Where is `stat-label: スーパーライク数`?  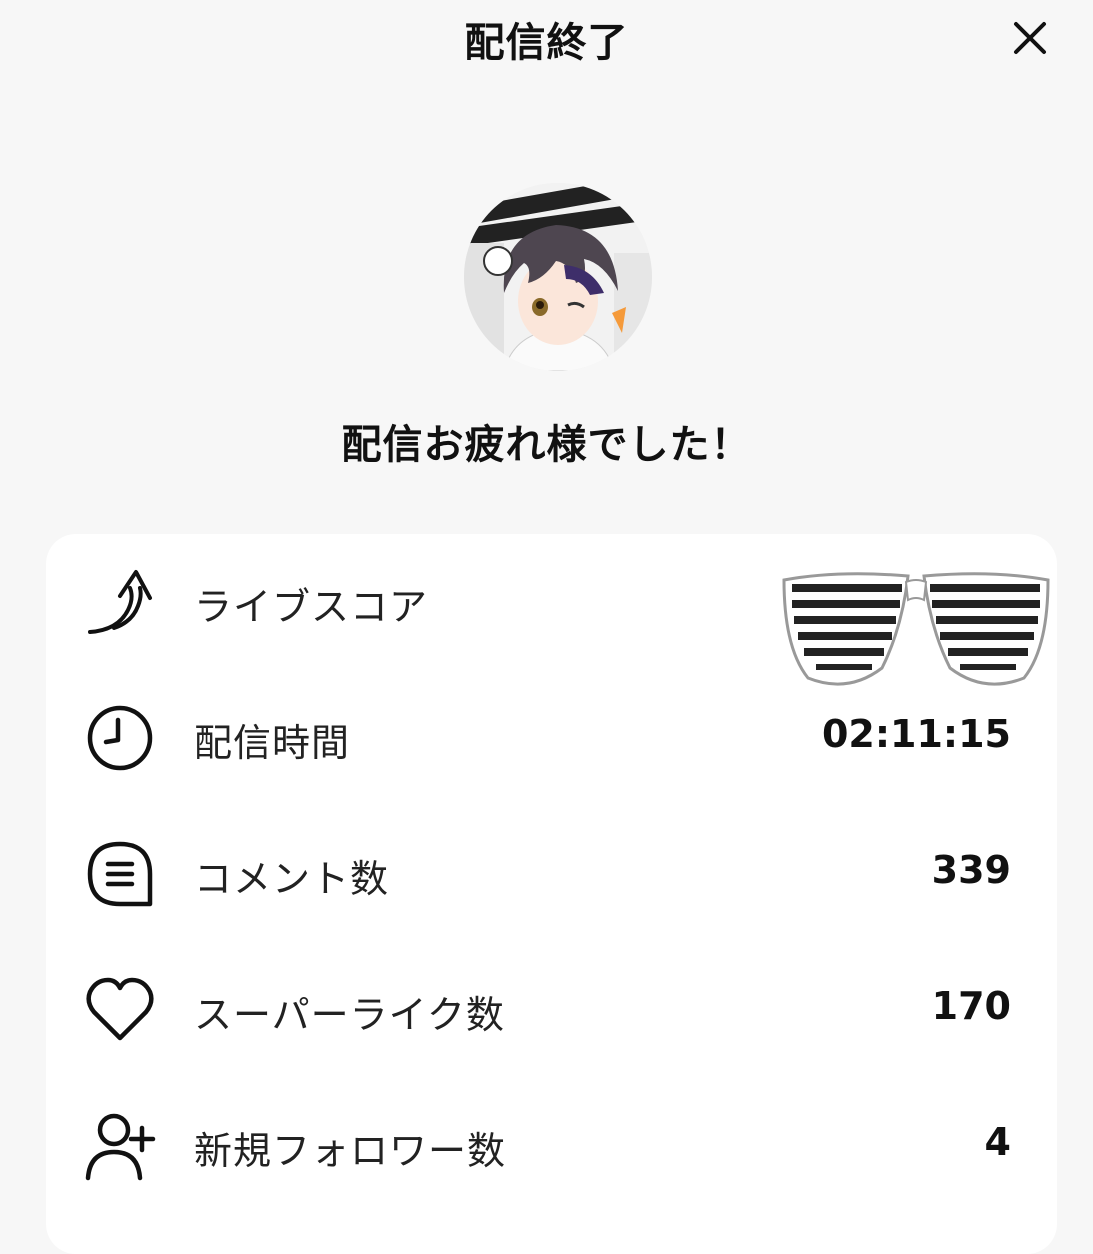
stat-label: スーパーライク数 is located at coordinates (349, 1015).